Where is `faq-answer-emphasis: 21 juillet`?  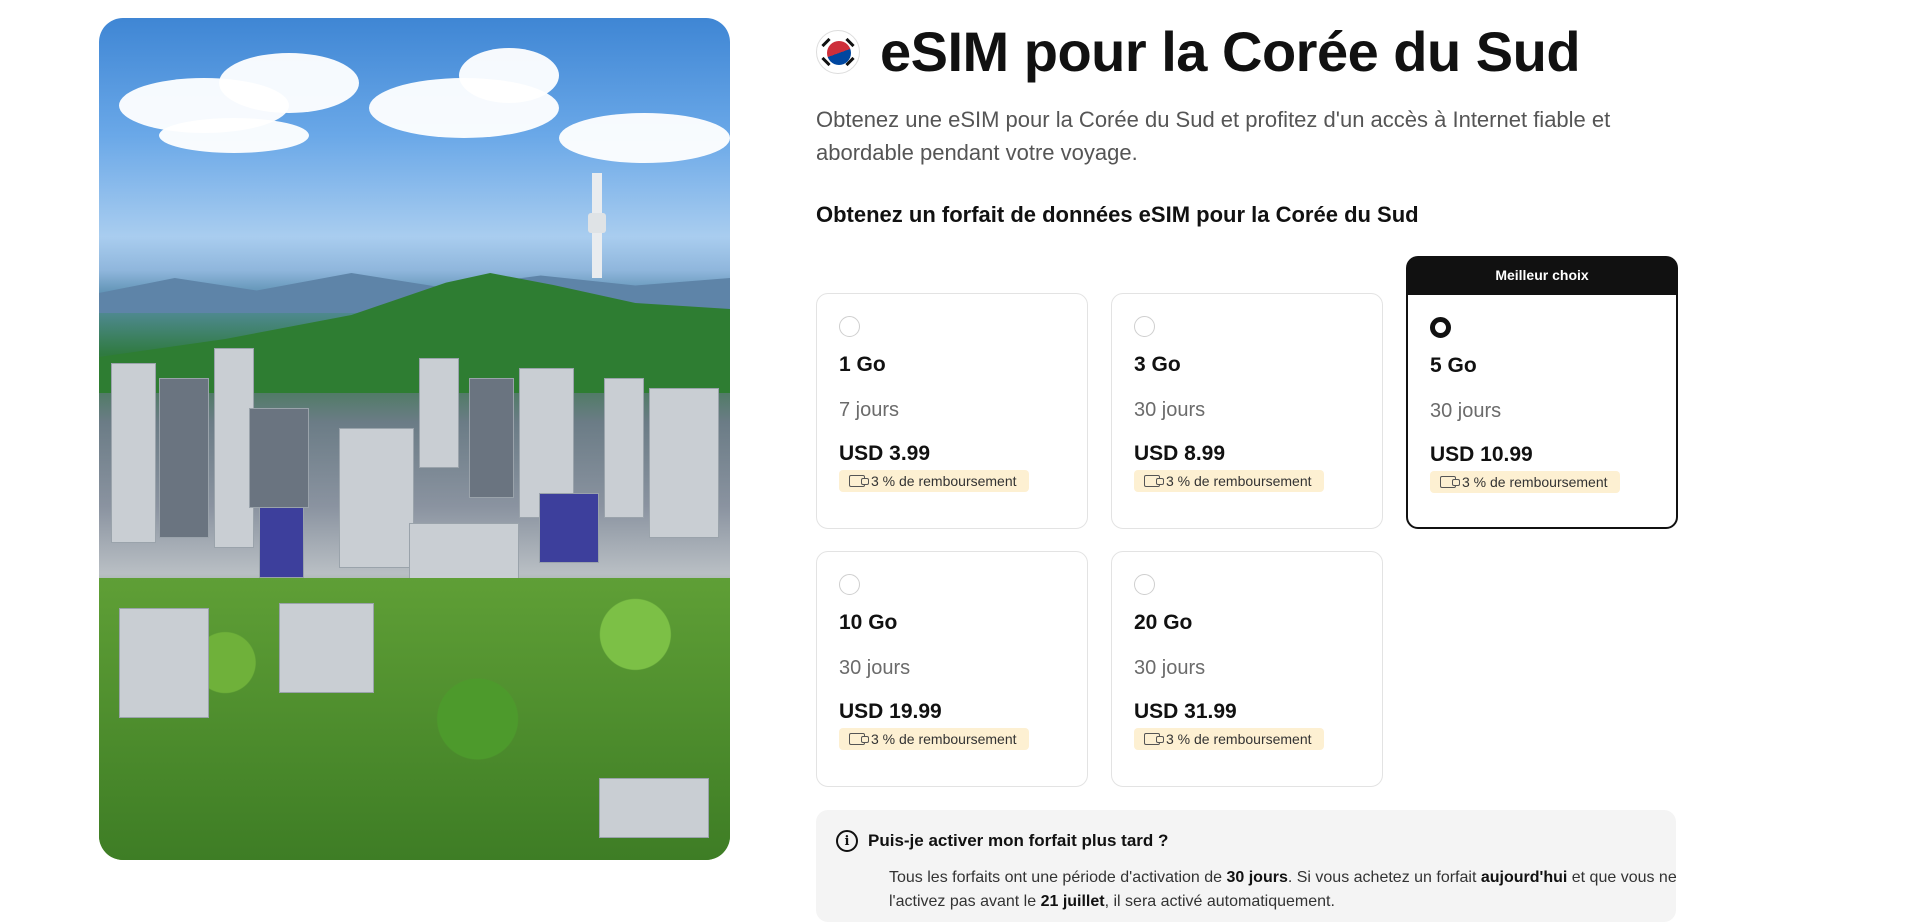
faq-answer-emphasis: 21 juillet is located at coordinates (1072, 901).